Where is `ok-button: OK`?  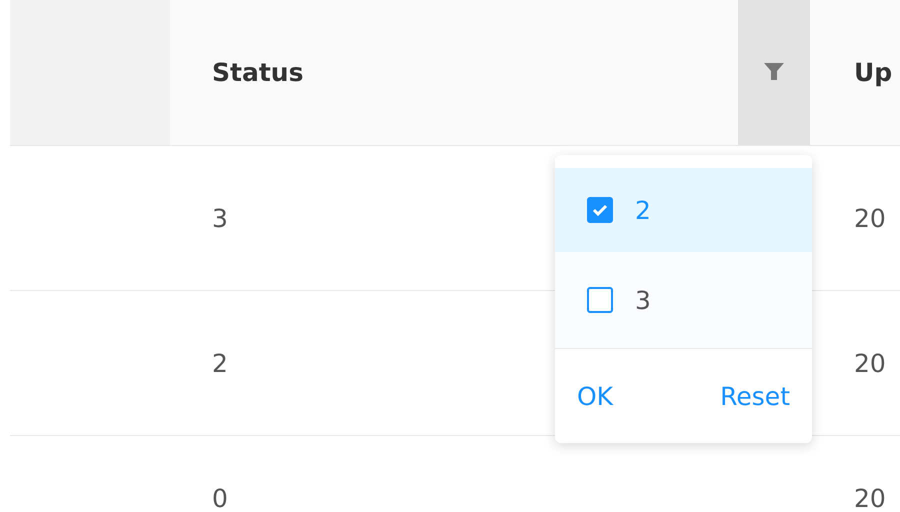
ok-button: OK is located at coordinates (595, 396).